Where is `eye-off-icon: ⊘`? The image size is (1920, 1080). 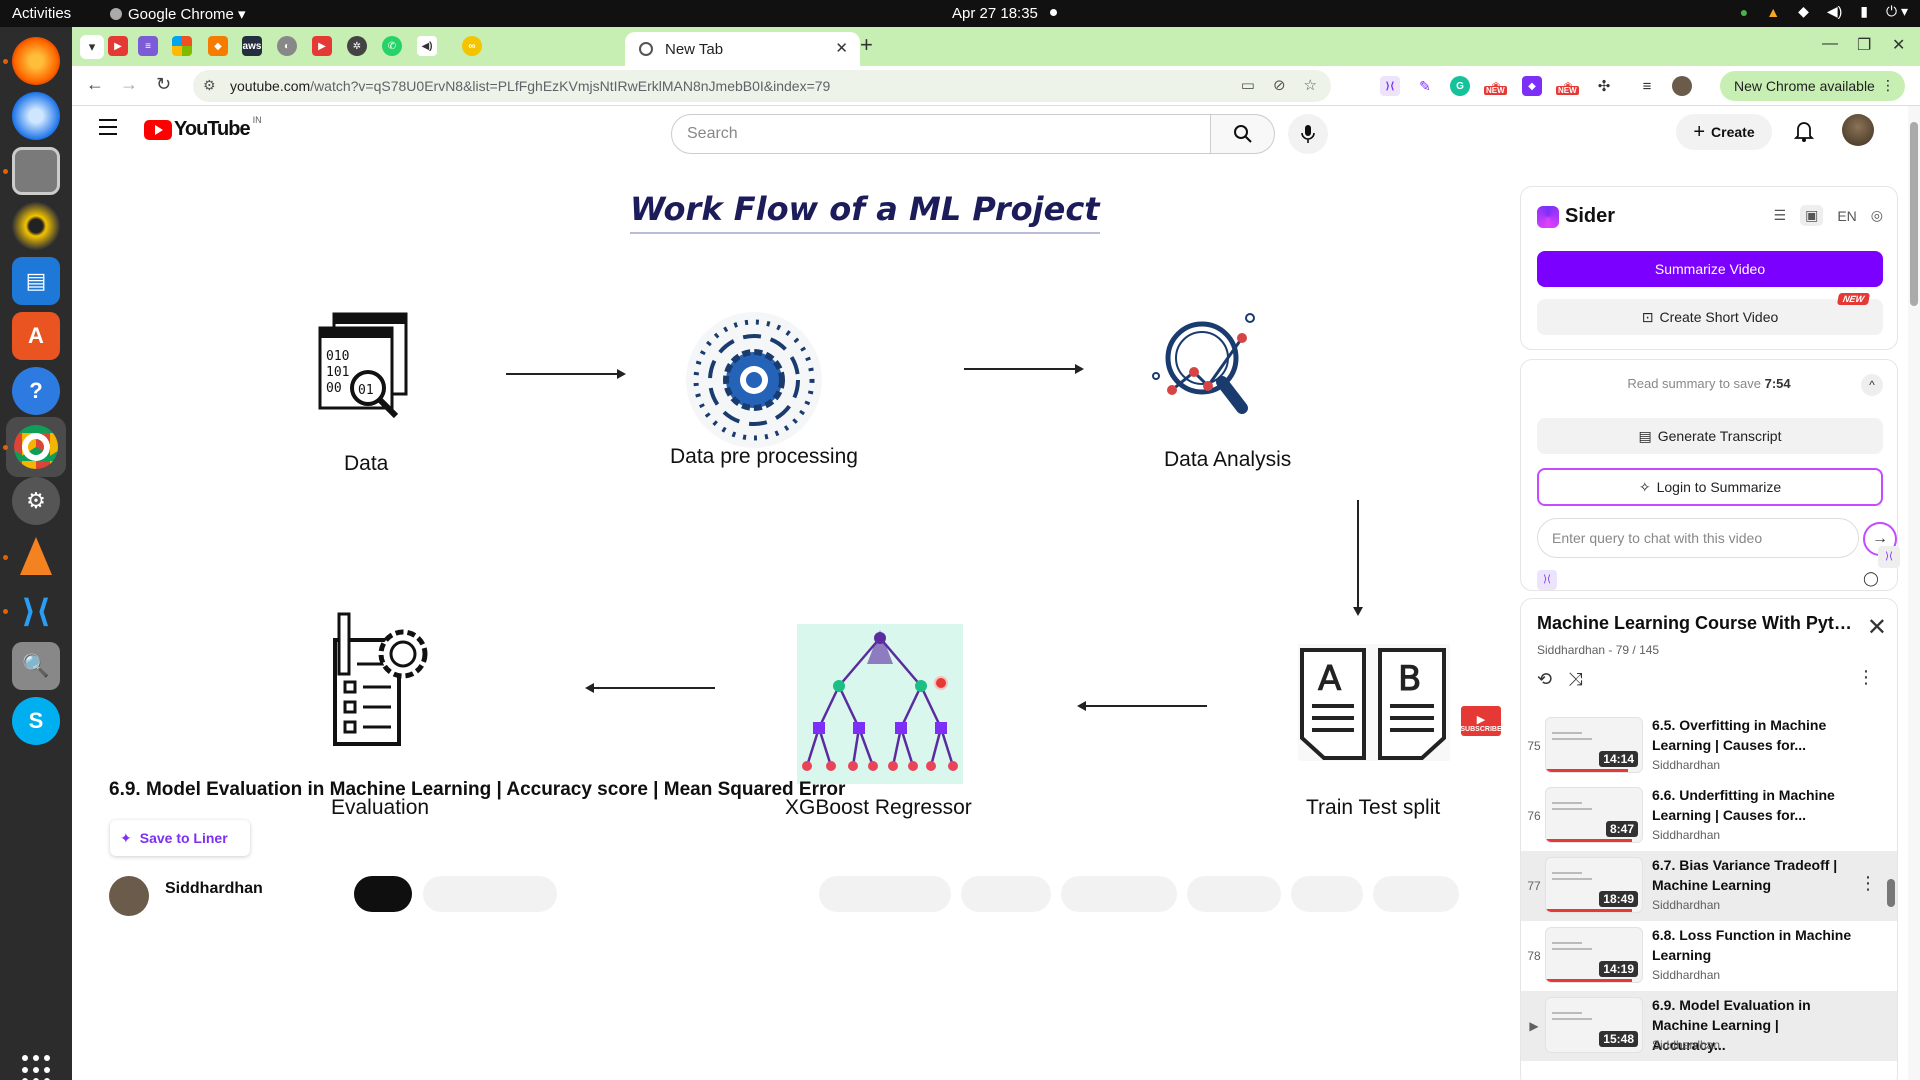 eye-off-icon: ⊘ is located at coordinates (1279, 85).